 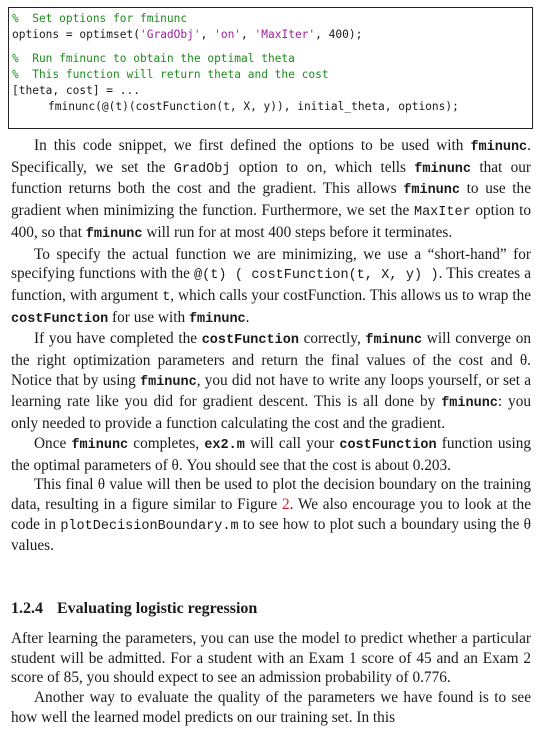 What do you see at coordinates (314, 169) in the screenshot?
I see `code-term: on` at bounding box center [314, 169].